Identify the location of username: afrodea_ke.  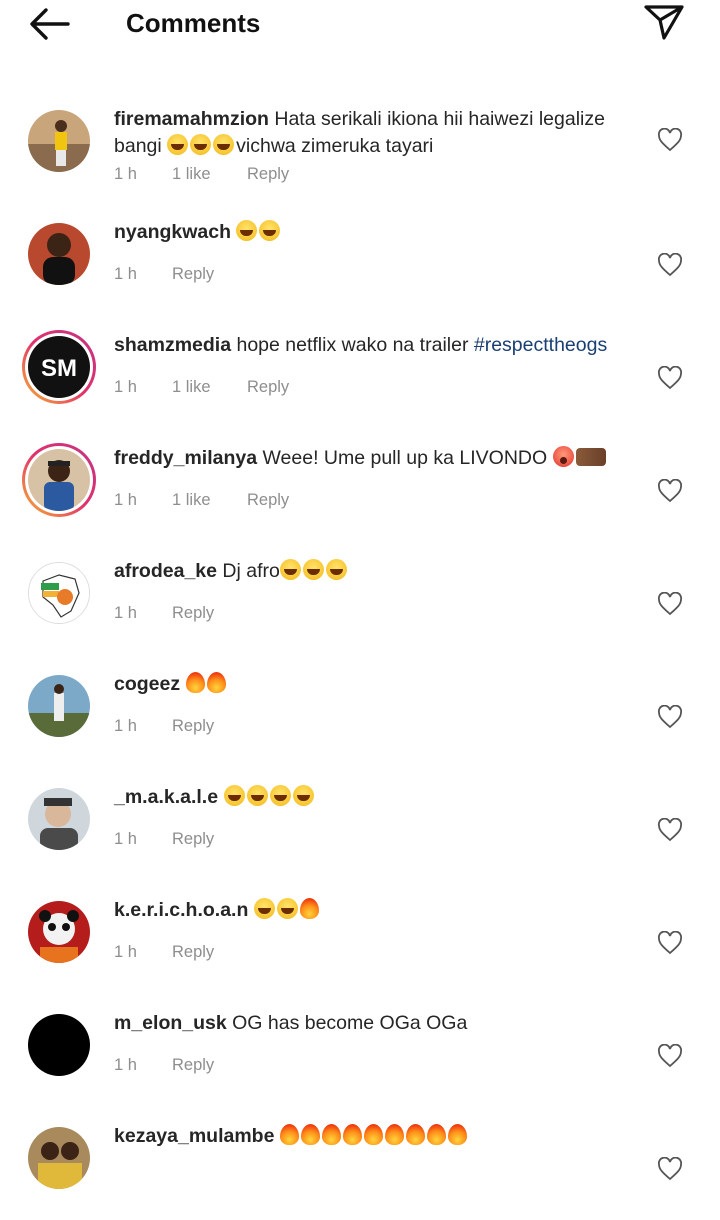
(165, 571).